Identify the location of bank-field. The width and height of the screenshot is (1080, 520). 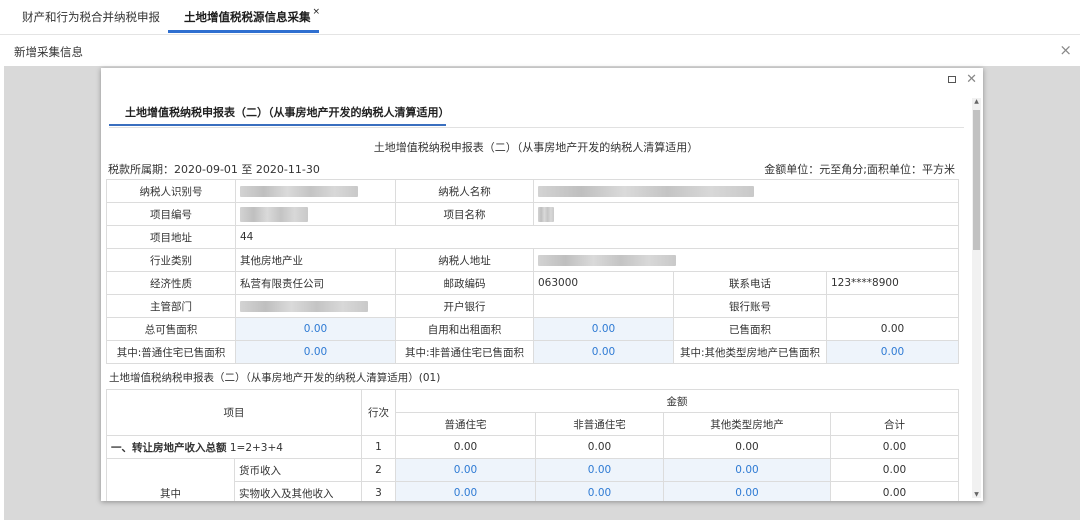
(603, 306).